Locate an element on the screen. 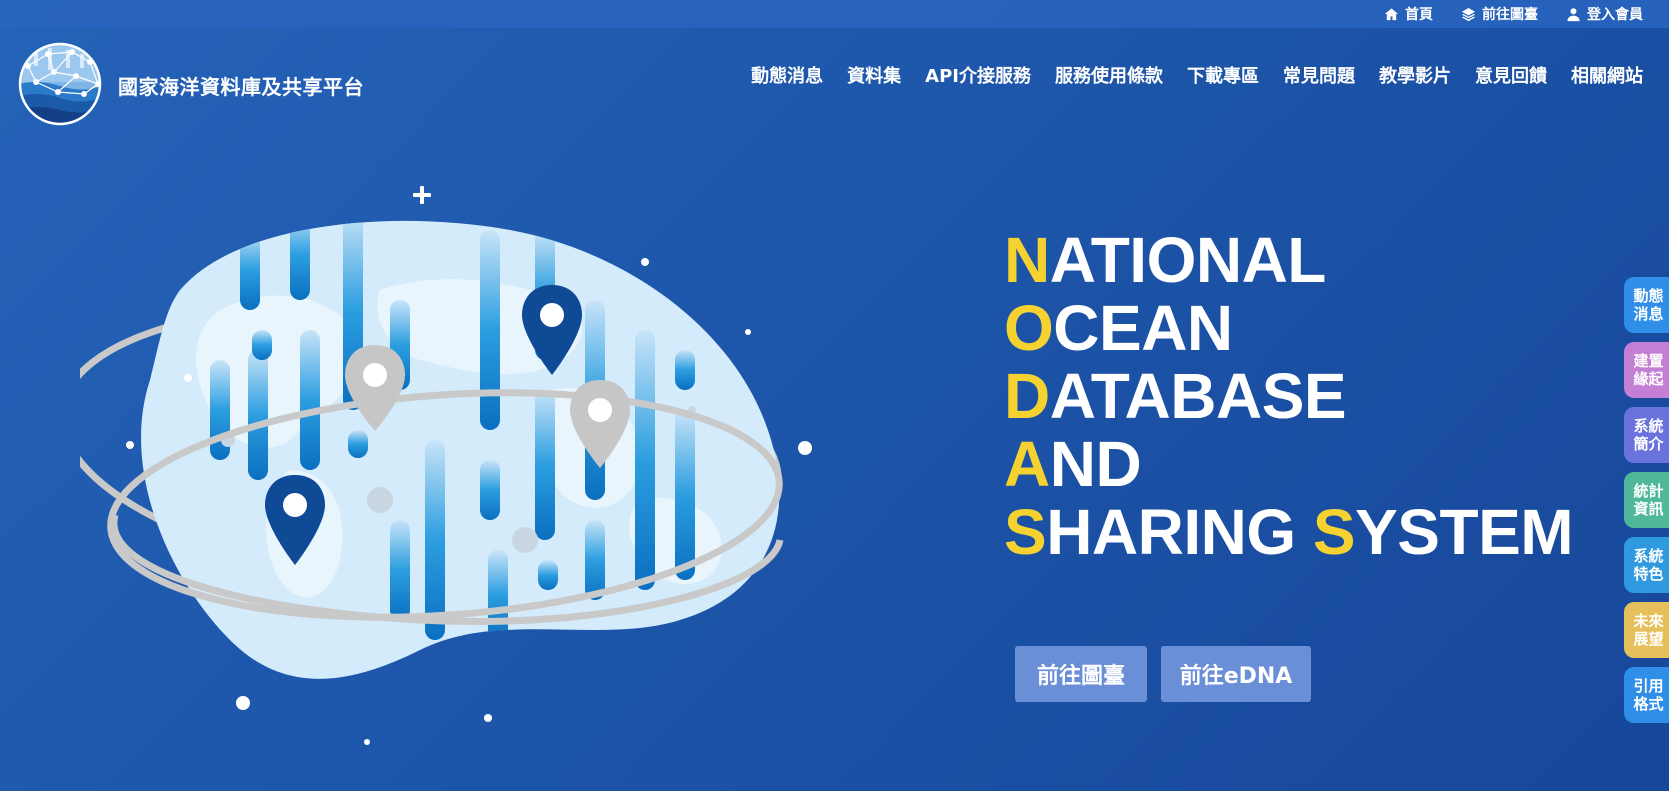  side-tab-label-line: 建置 is located at coordinates (1648, 361).